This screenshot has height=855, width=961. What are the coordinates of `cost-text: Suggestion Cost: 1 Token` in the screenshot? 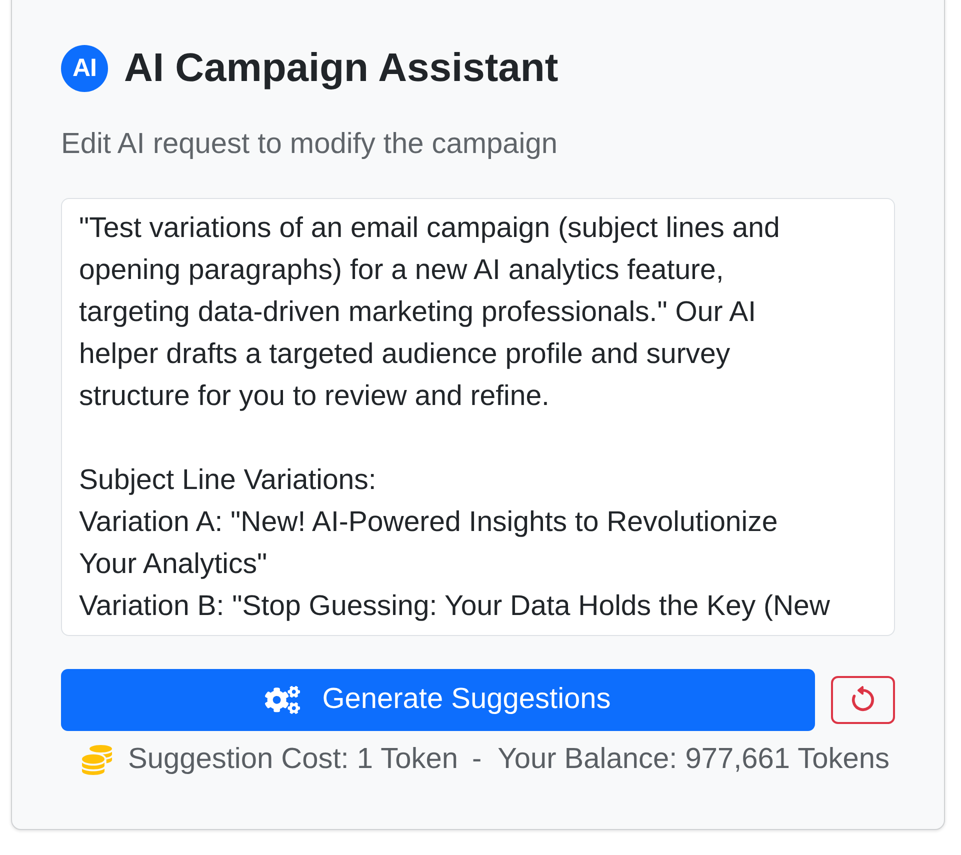 It's located at (293, 759).